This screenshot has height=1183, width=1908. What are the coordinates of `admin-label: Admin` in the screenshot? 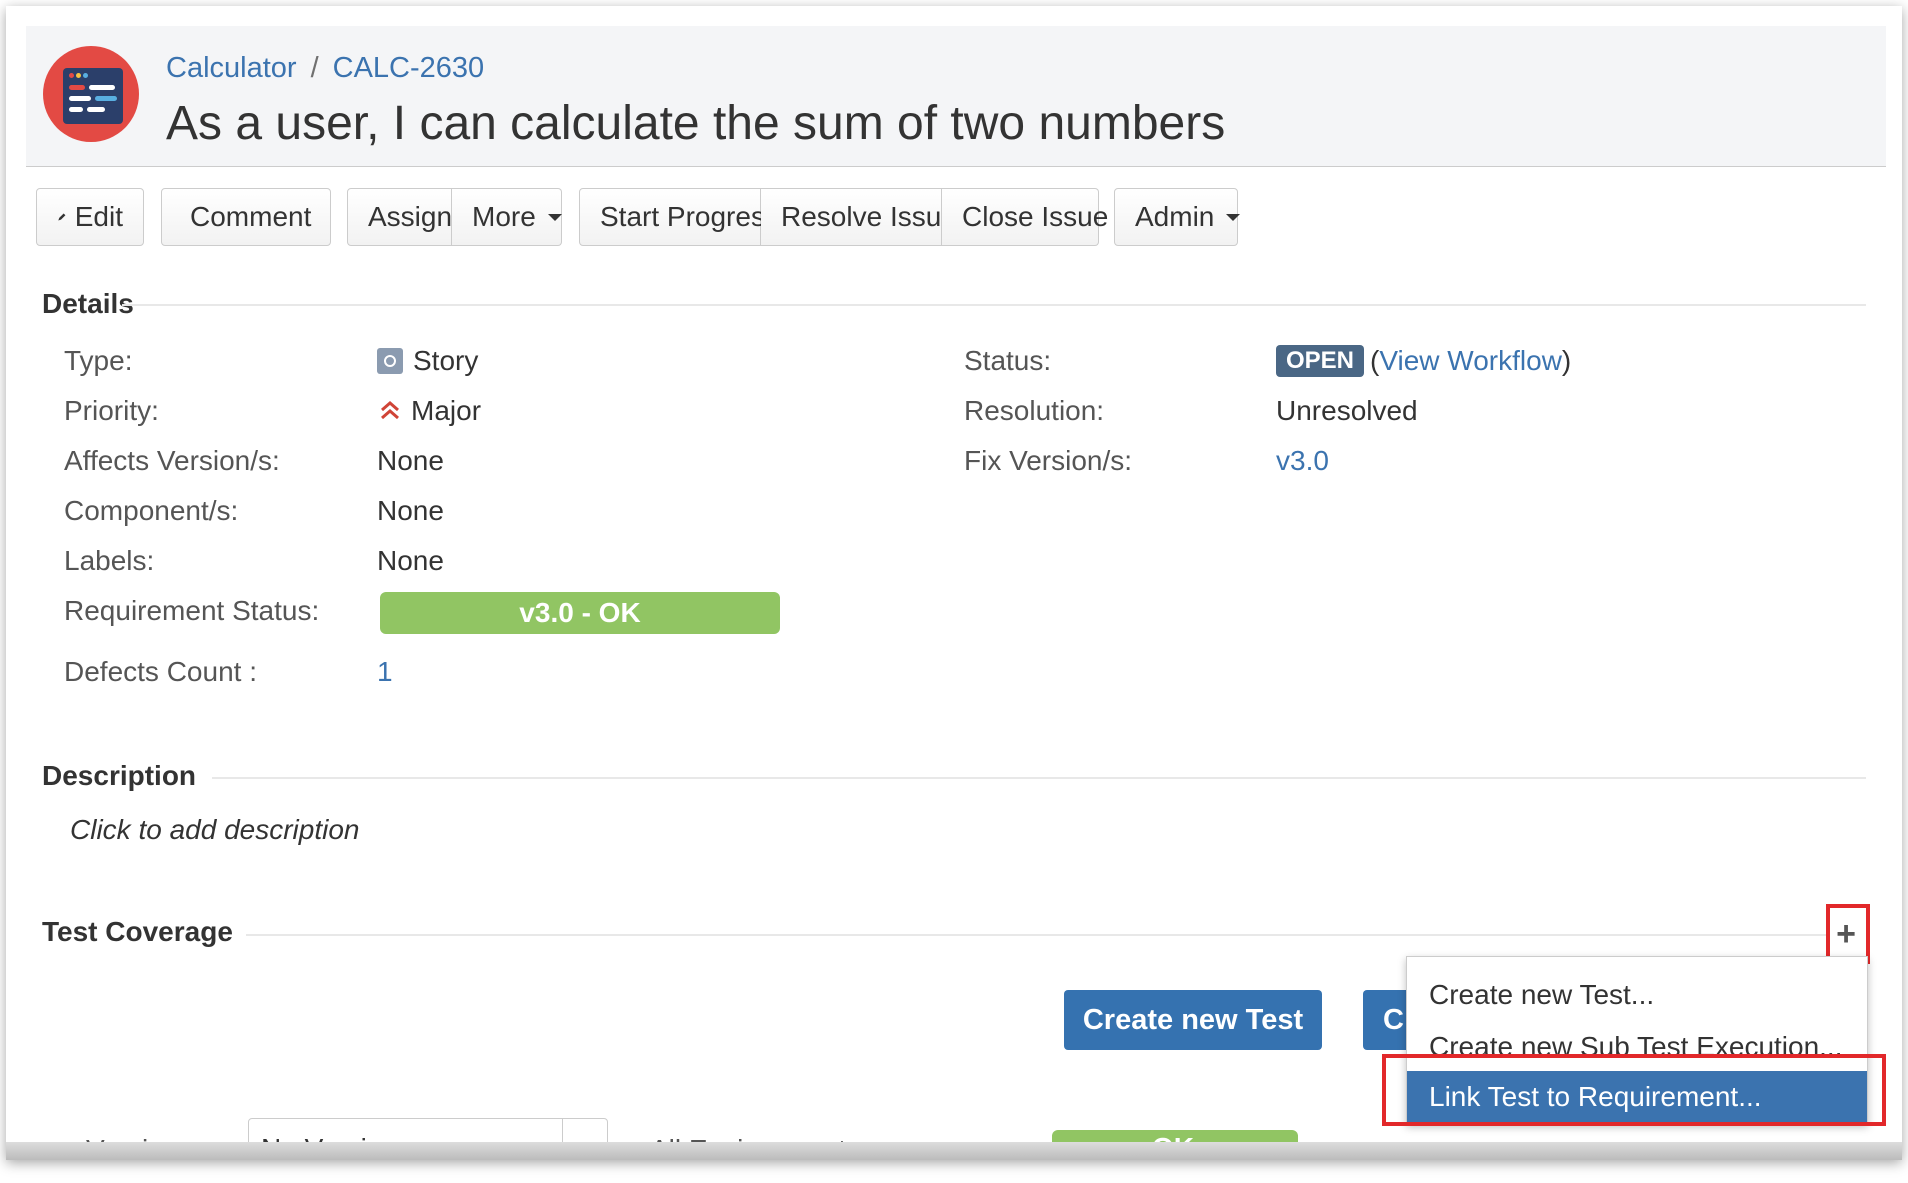 It's located at (1175, 216).